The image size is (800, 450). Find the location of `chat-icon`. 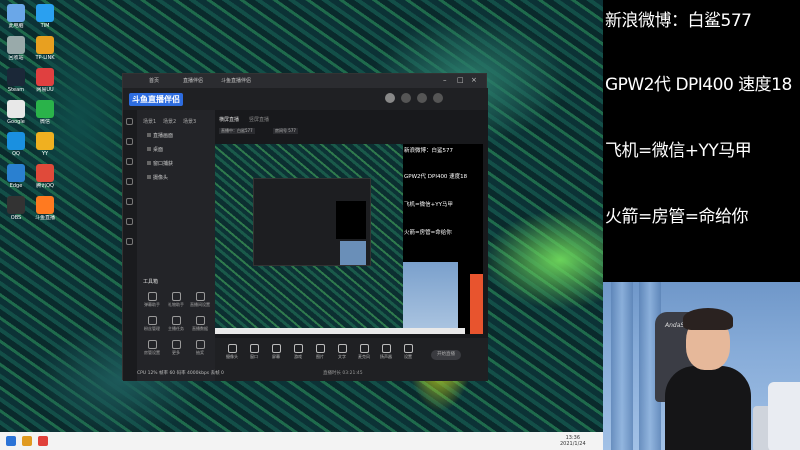

chat-icon is located at coordinates (129, 161).